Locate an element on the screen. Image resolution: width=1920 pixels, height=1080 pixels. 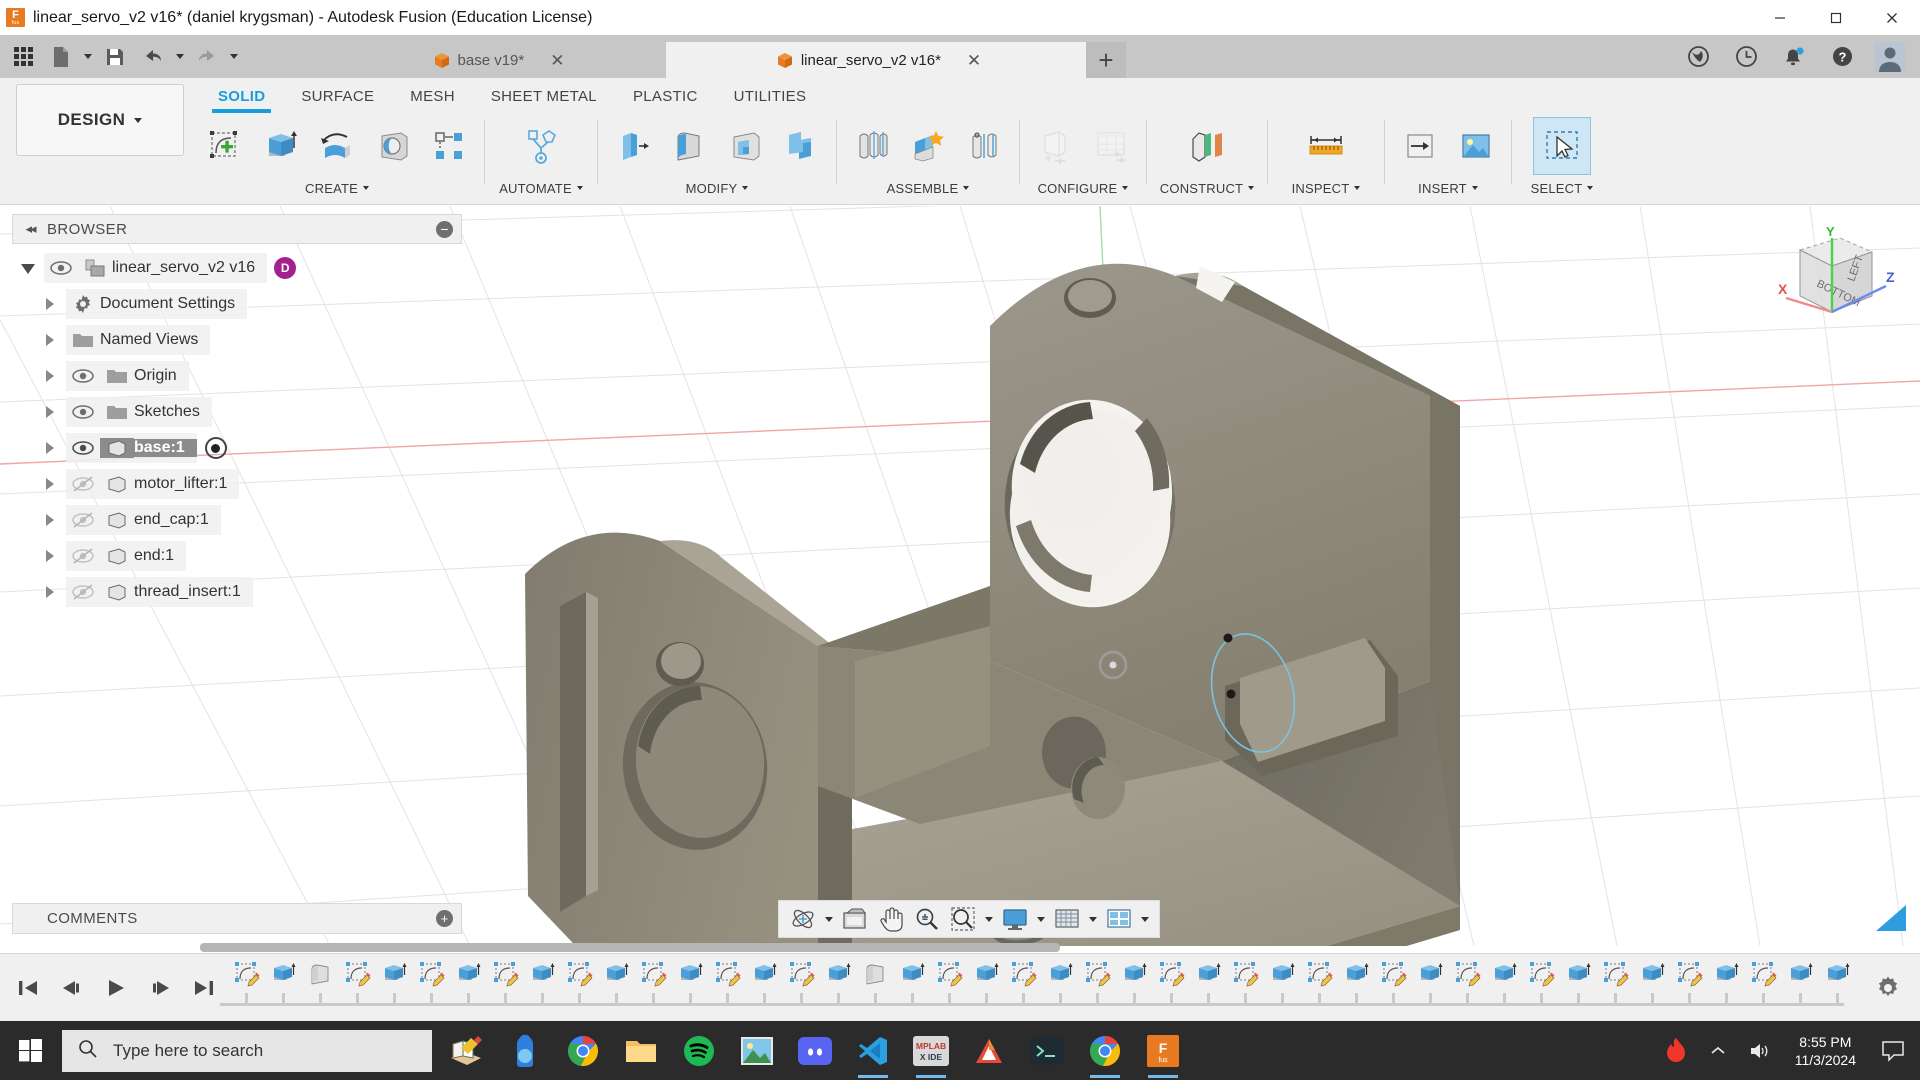
pattern-tool is located at coordinates (449, 146).